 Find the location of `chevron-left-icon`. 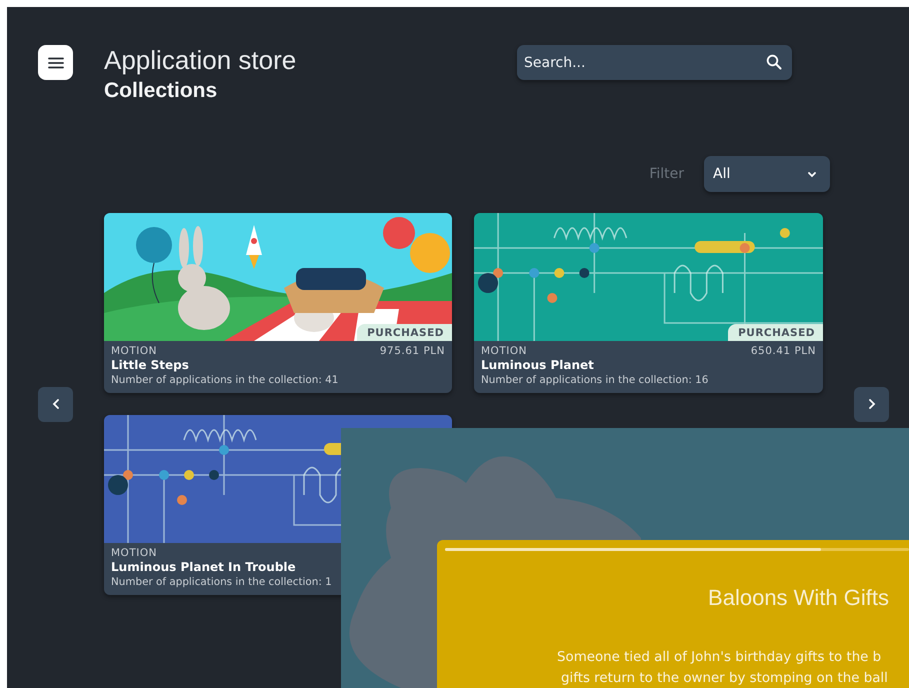

chevron-left-icon is located at coordinates (55, 404).